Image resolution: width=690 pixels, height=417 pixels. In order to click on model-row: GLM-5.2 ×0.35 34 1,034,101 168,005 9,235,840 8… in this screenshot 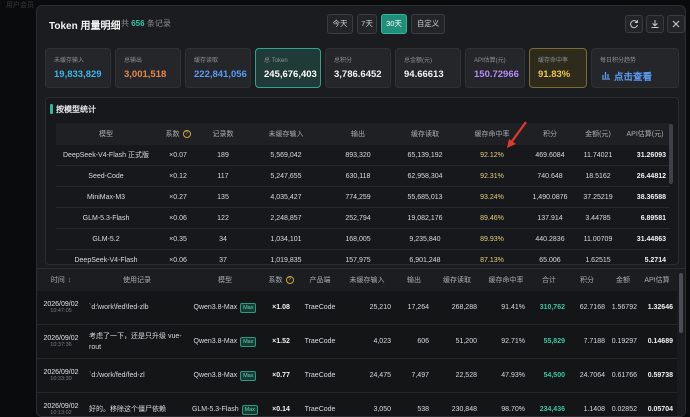, I will do `click(363, 239)`.